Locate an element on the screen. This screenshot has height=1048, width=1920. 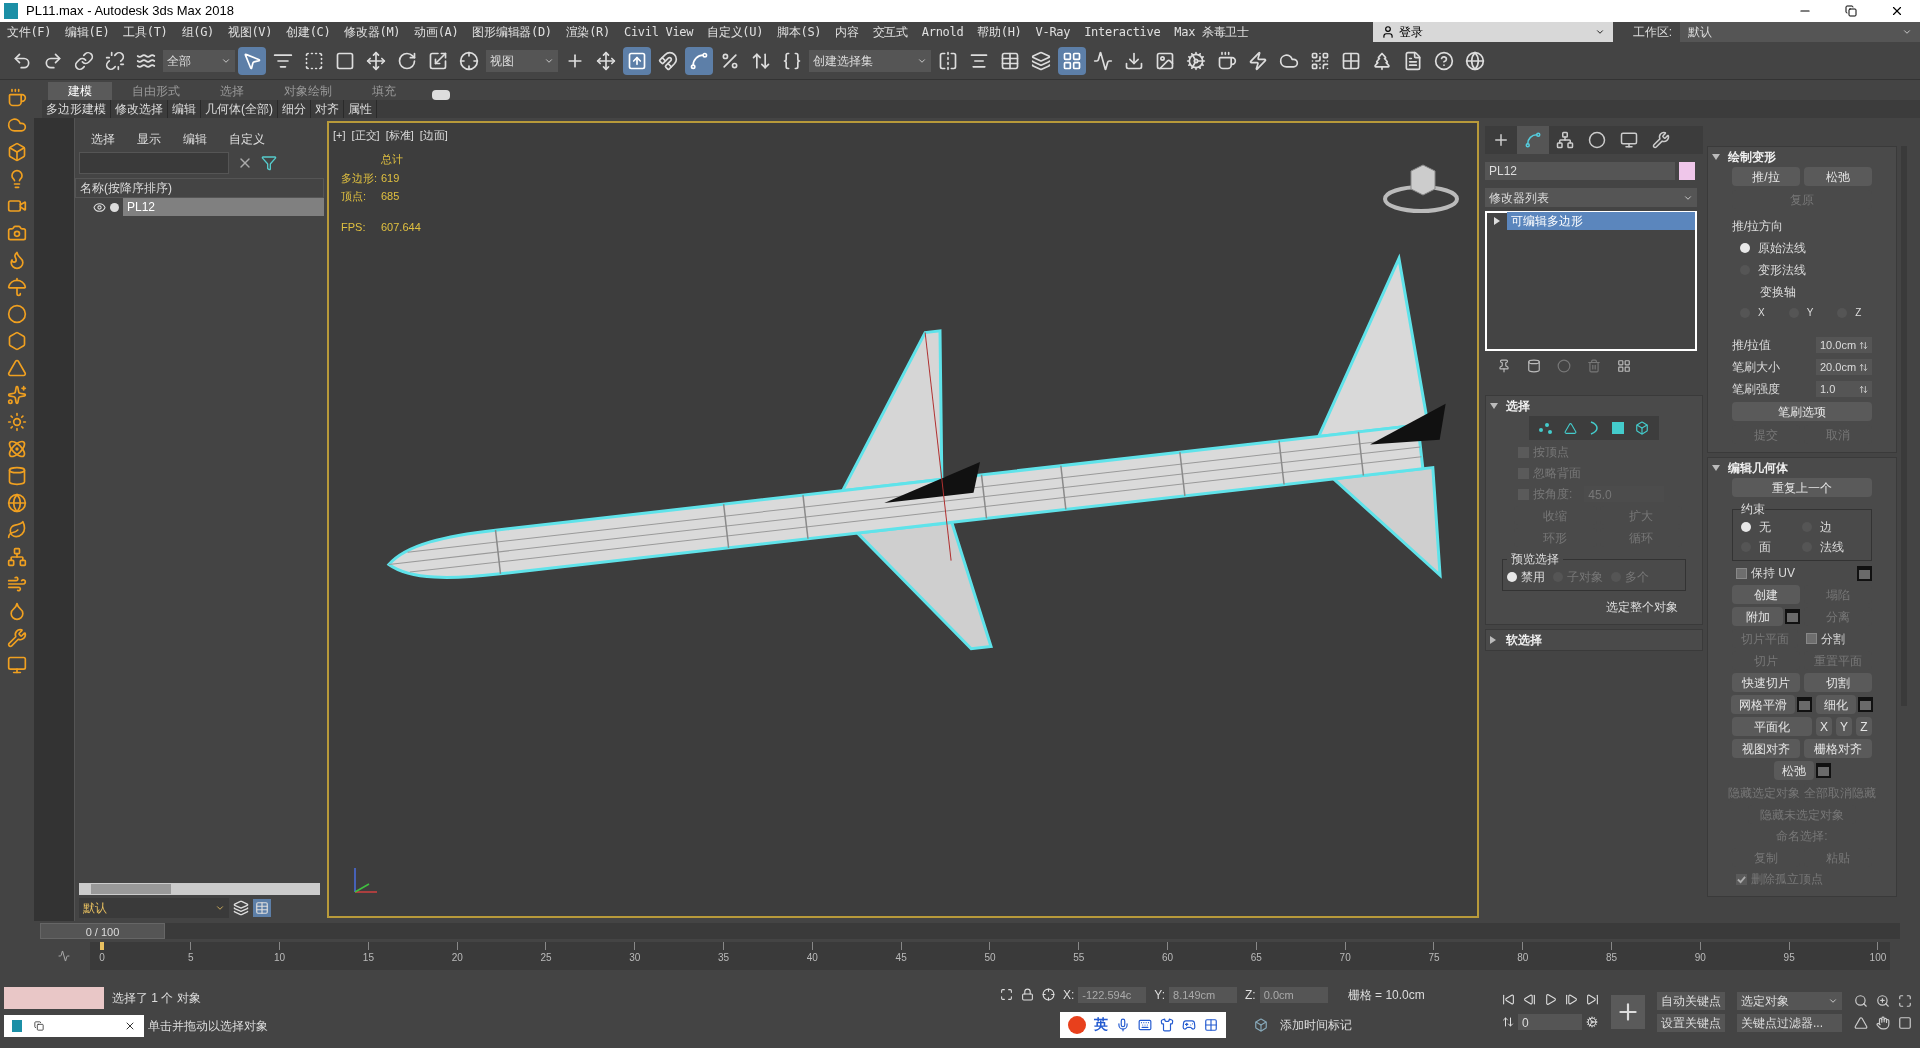
explorer-menu-item: 编辑 is located at coordinates (195, 139).